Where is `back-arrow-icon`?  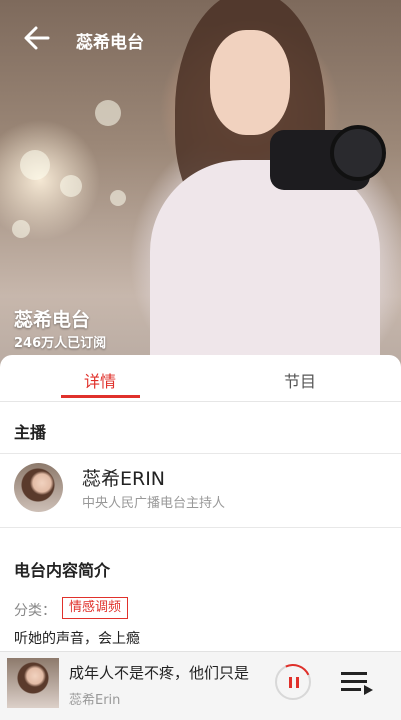
back-arrow-icon is located at coordinates (37, 38).